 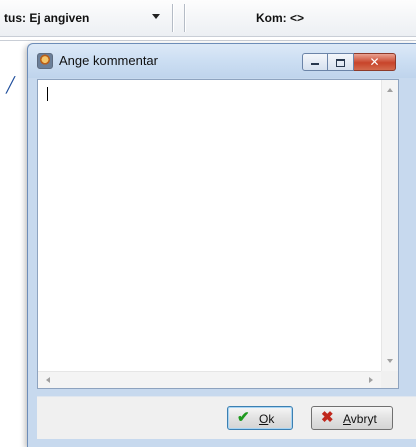 I want to click on maximize-icon, so click(x=340, y=63).